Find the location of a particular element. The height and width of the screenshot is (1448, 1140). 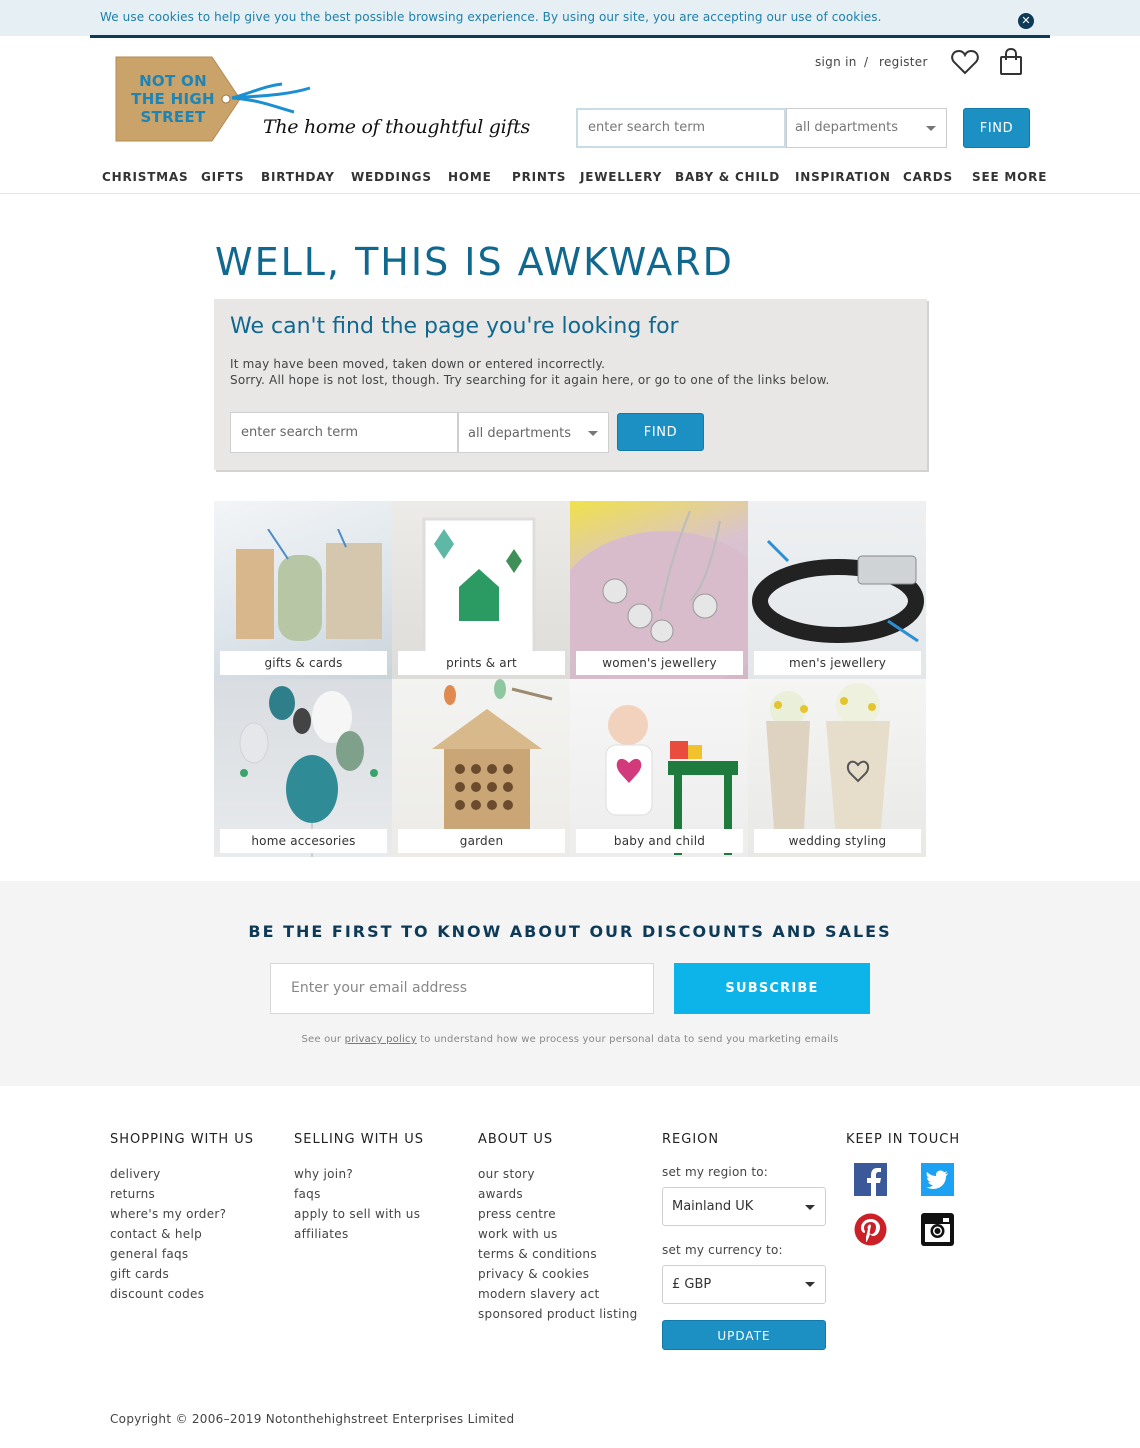

close-icon: ✕ is located at coordinates (1026, 21).